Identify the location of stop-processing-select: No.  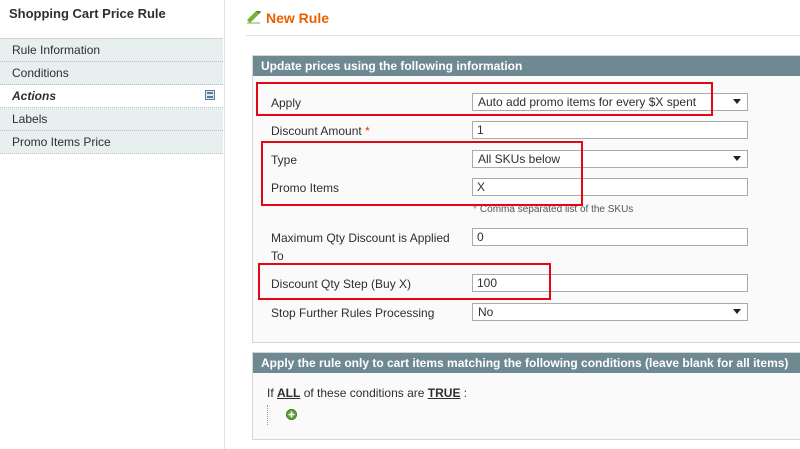
(610, 312).